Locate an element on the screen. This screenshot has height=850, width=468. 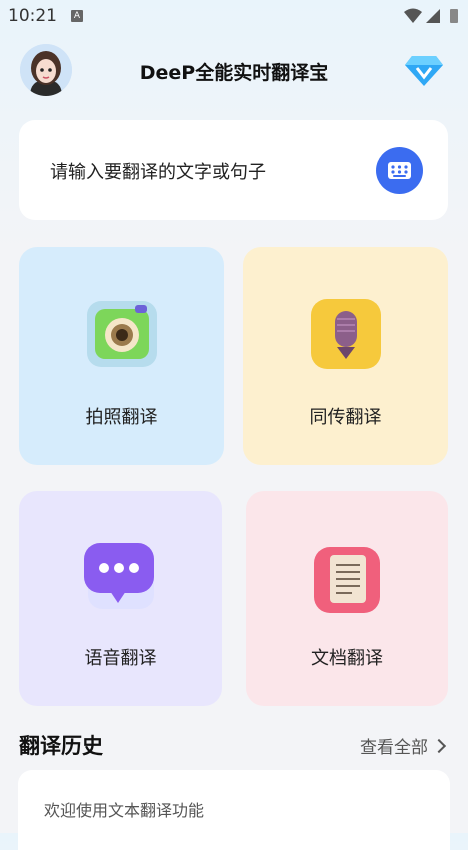
signal-icon is located at coordinates (433, 16).